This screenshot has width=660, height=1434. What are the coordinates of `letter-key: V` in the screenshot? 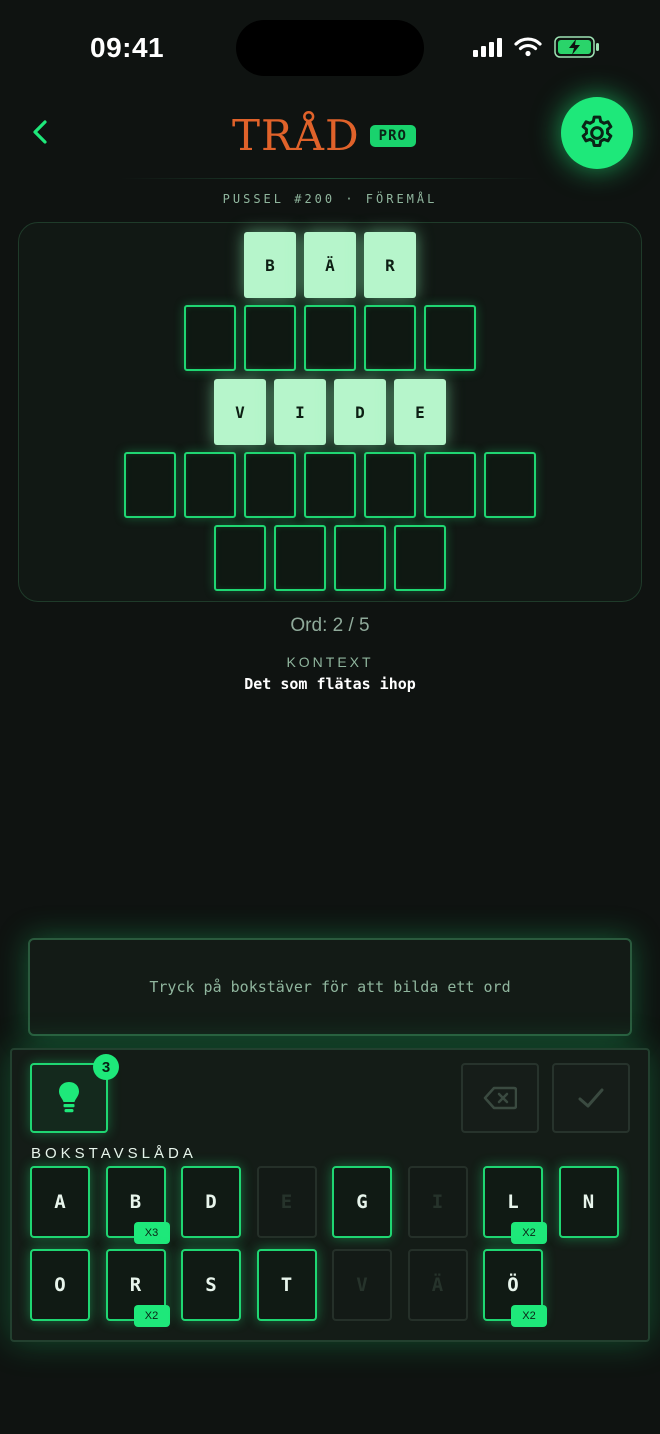 It's located at (362, 1285).